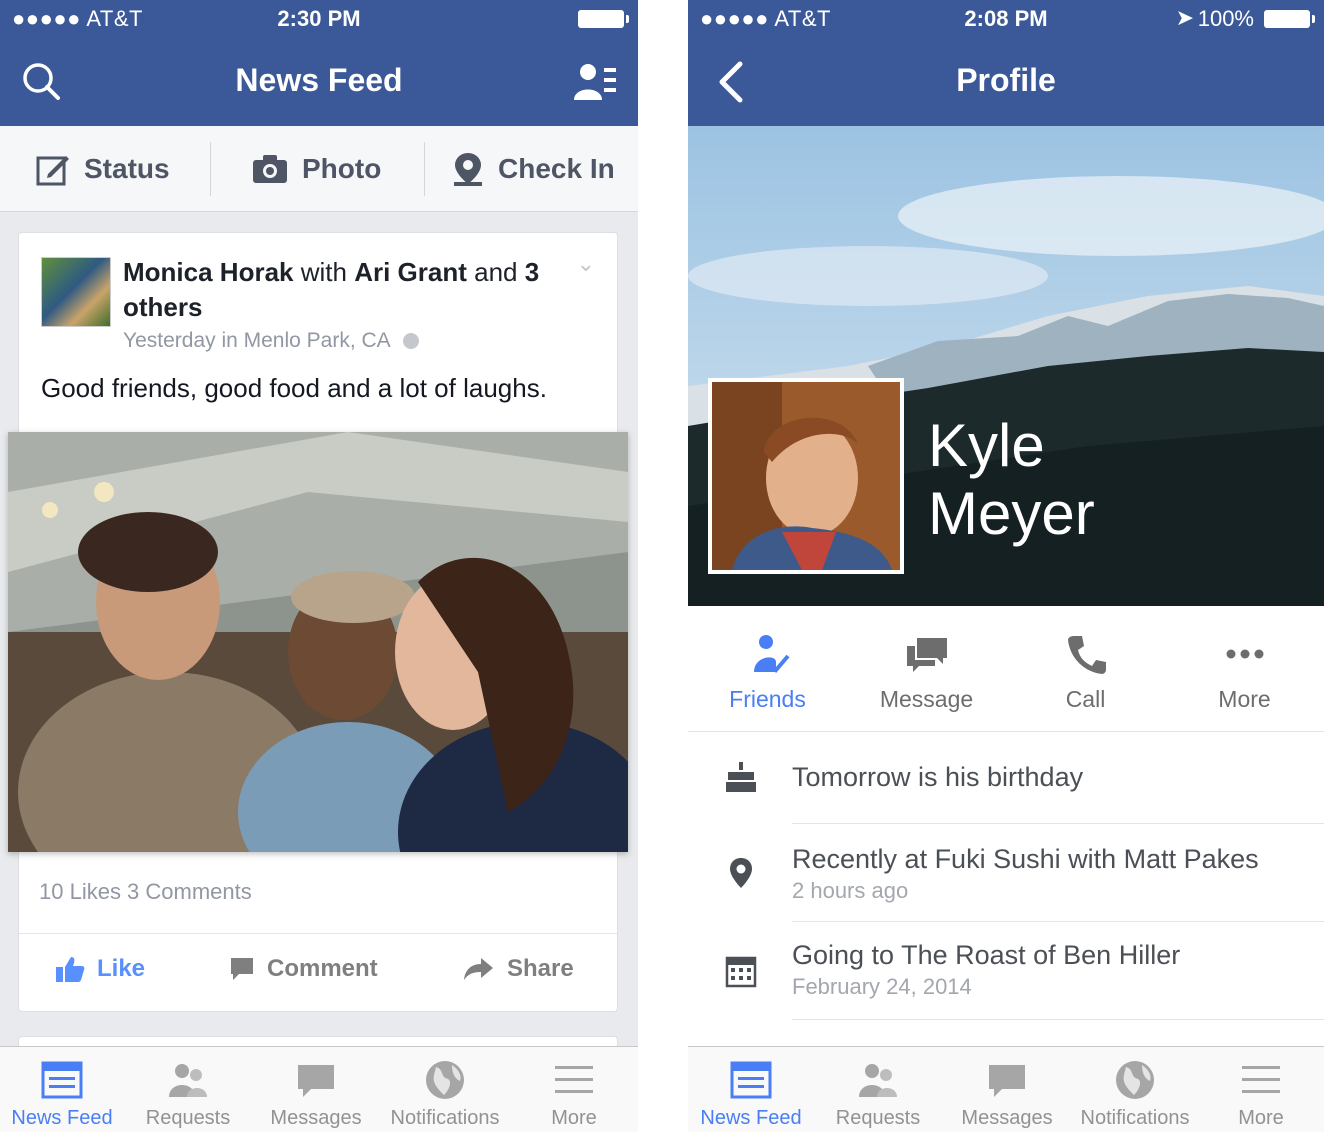 The height and width of the screenshot is (1132, 1324). What do you see at coordinates (986, 955) in the screenshot?
I see `event-text: Going to The Roast of Ben Hiller` at bounding box center [986, 955].